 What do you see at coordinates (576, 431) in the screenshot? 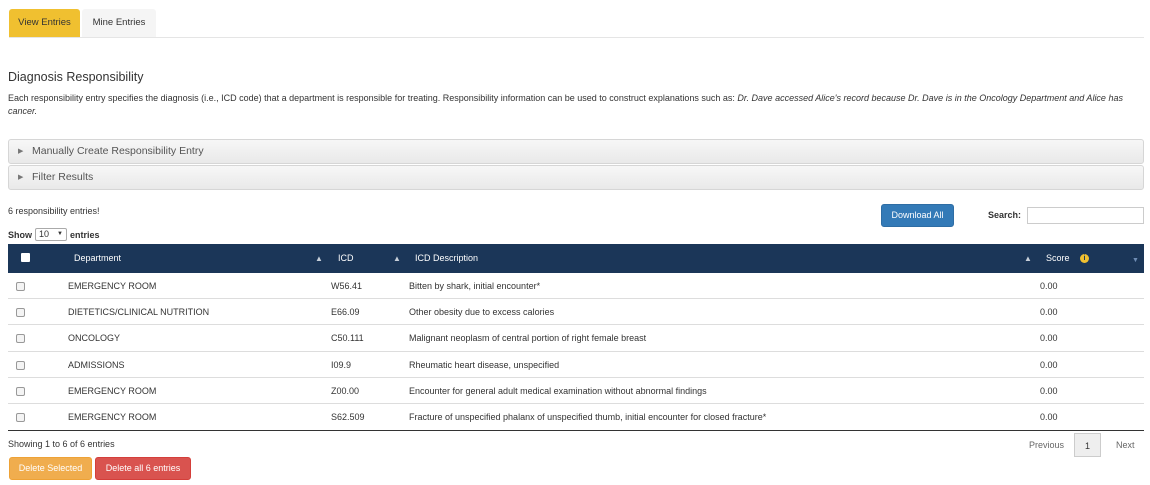
I see `table-bottom-border` at bounding box center [576, 431].